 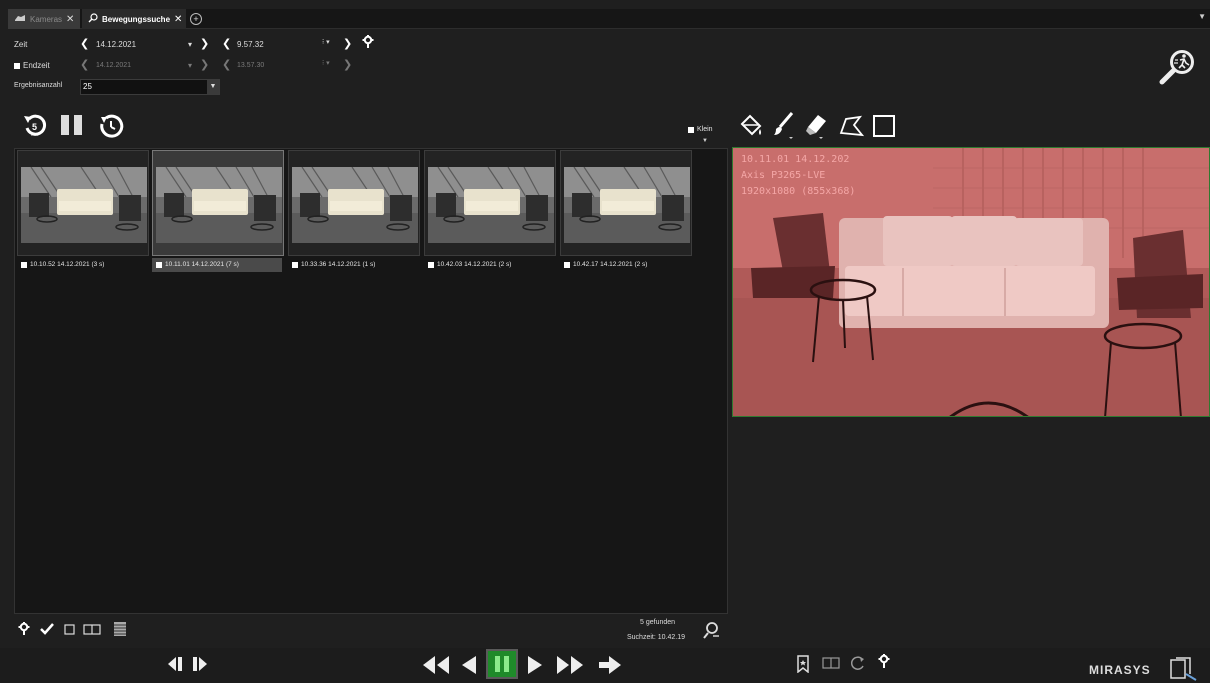 I want to click on rectangle-icon, so click(x=884, y=127).